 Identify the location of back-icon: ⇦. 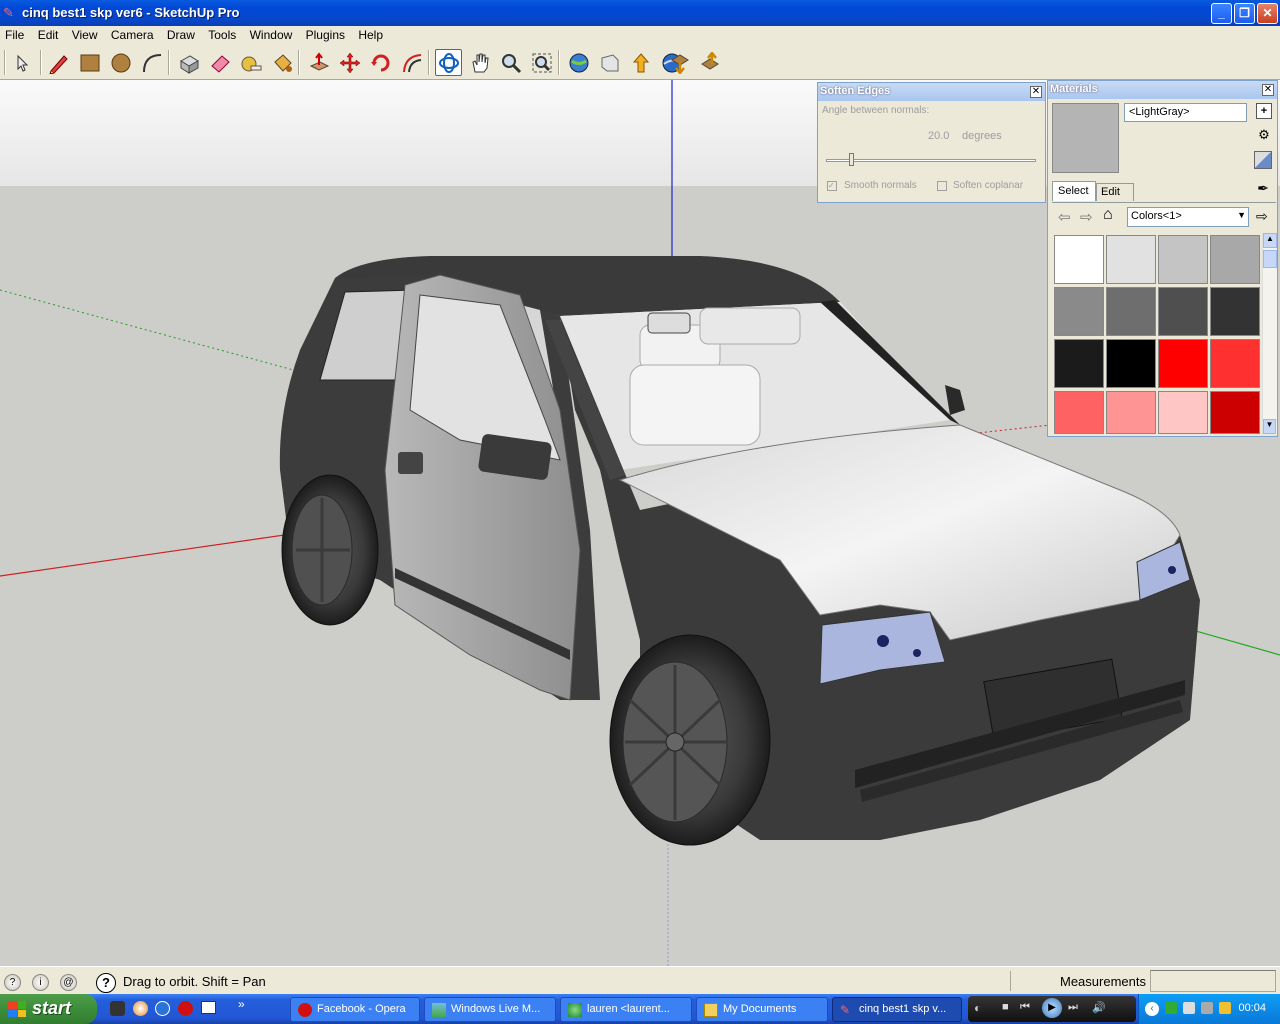
(1064, 217).